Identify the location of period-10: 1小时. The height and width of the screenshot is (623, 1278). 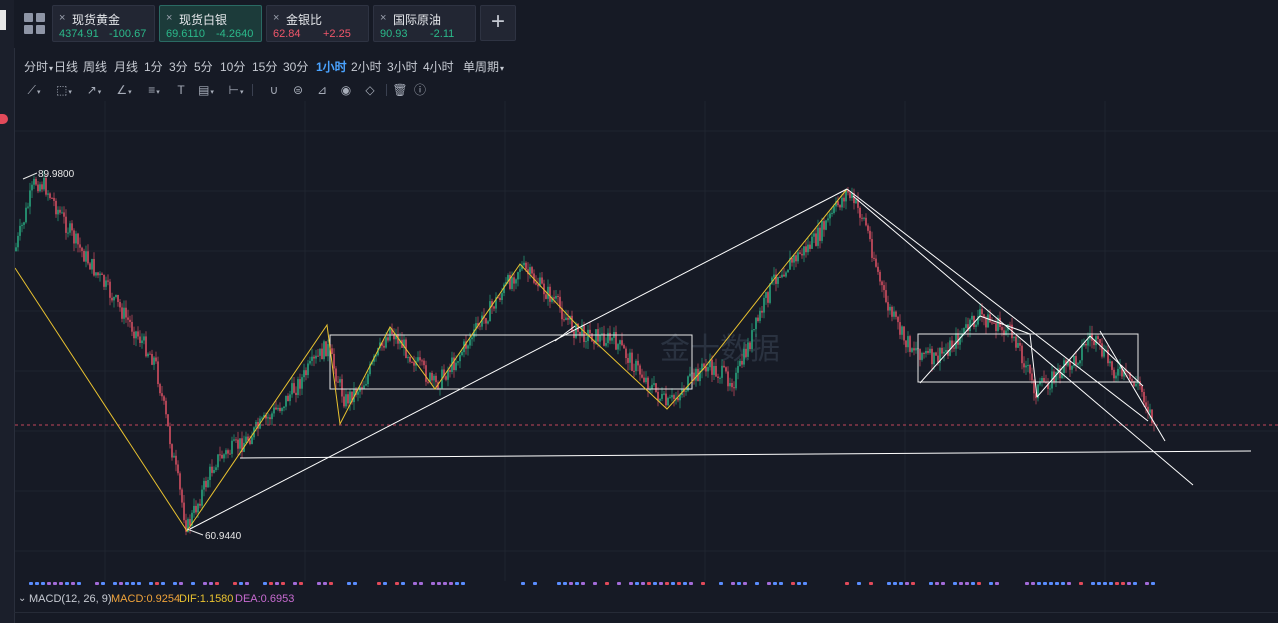
(331, 66).